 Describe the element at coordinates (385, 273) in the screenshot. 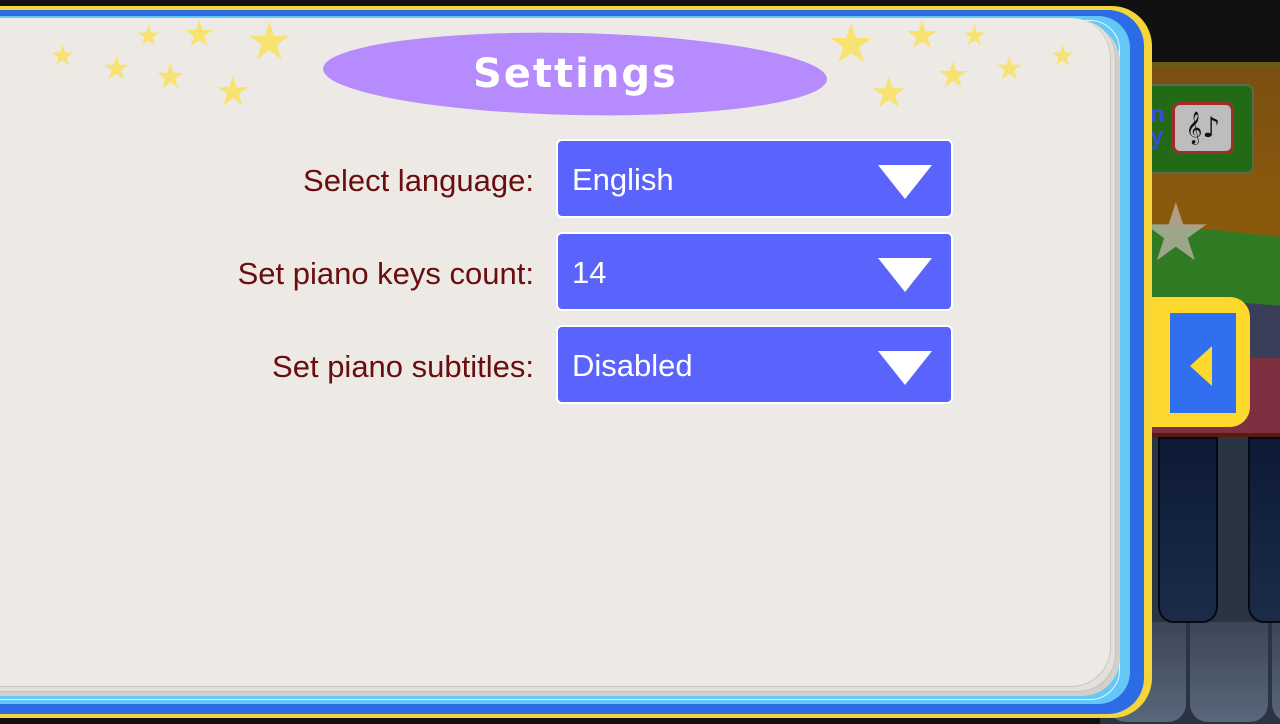

I see `piano-keys-count-label: Set piano keys count:` at that location.